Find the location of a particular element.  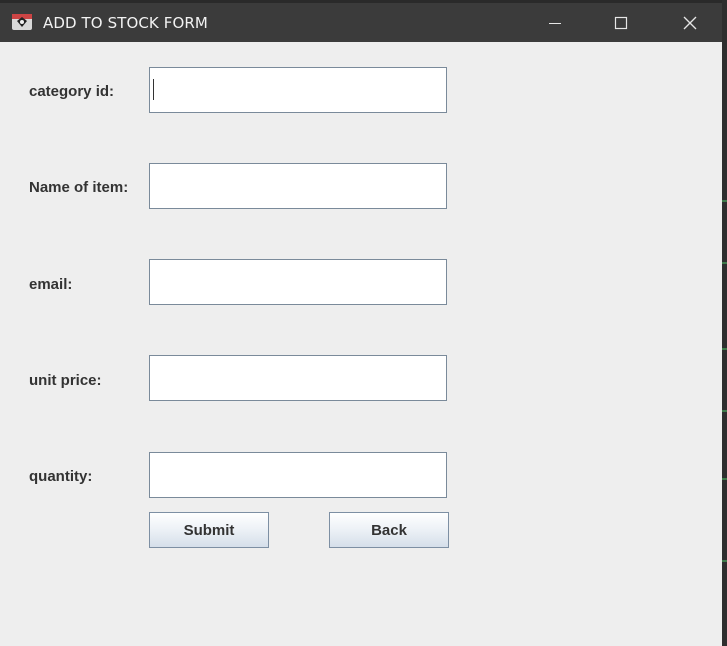

quantity-label: quantity: is located at coordinates (61, 476).